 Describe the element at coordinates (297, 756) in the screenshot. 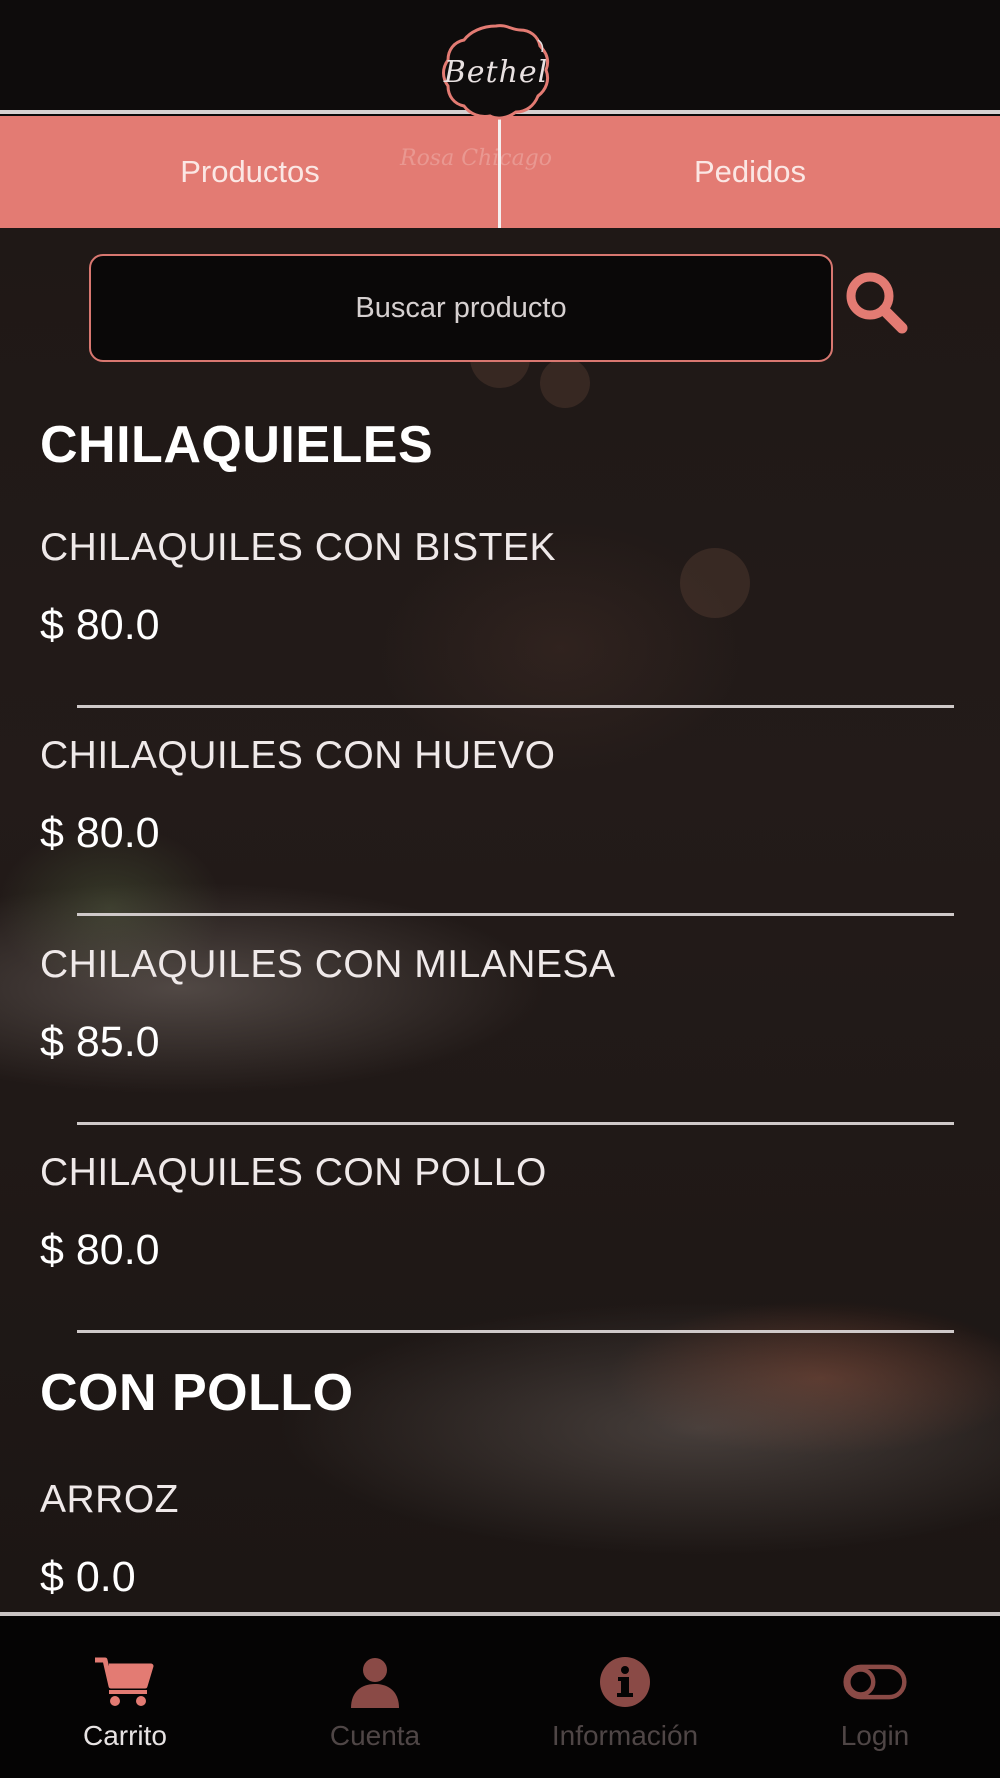

I see `product-name: CHILAQUILES CON HUEVO` at that location.